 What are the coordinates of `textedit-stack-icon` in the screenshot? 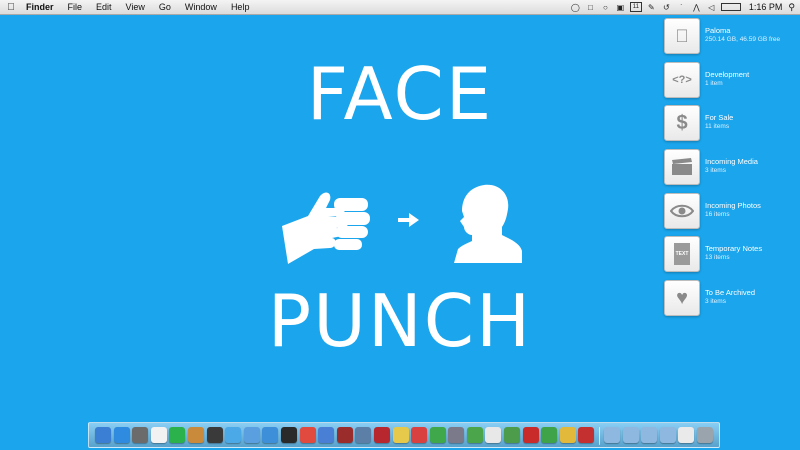 It's located at (686, 435).